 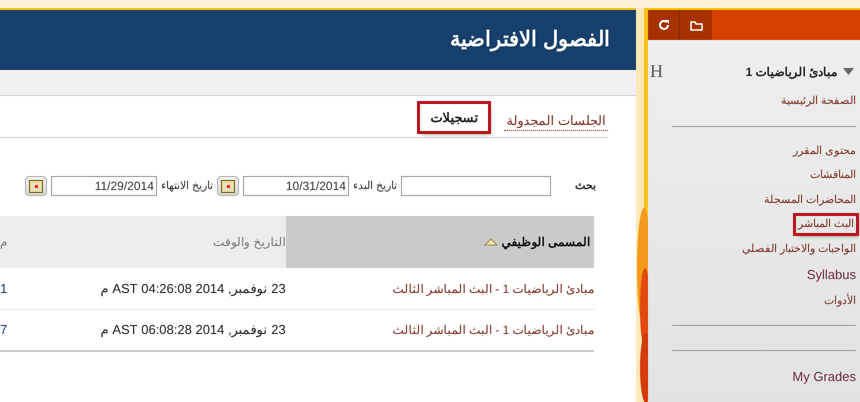 What do you see at coordinates (3, 242) in the screenshot?
I see `column-header: م` at bounding box center [3, 242].